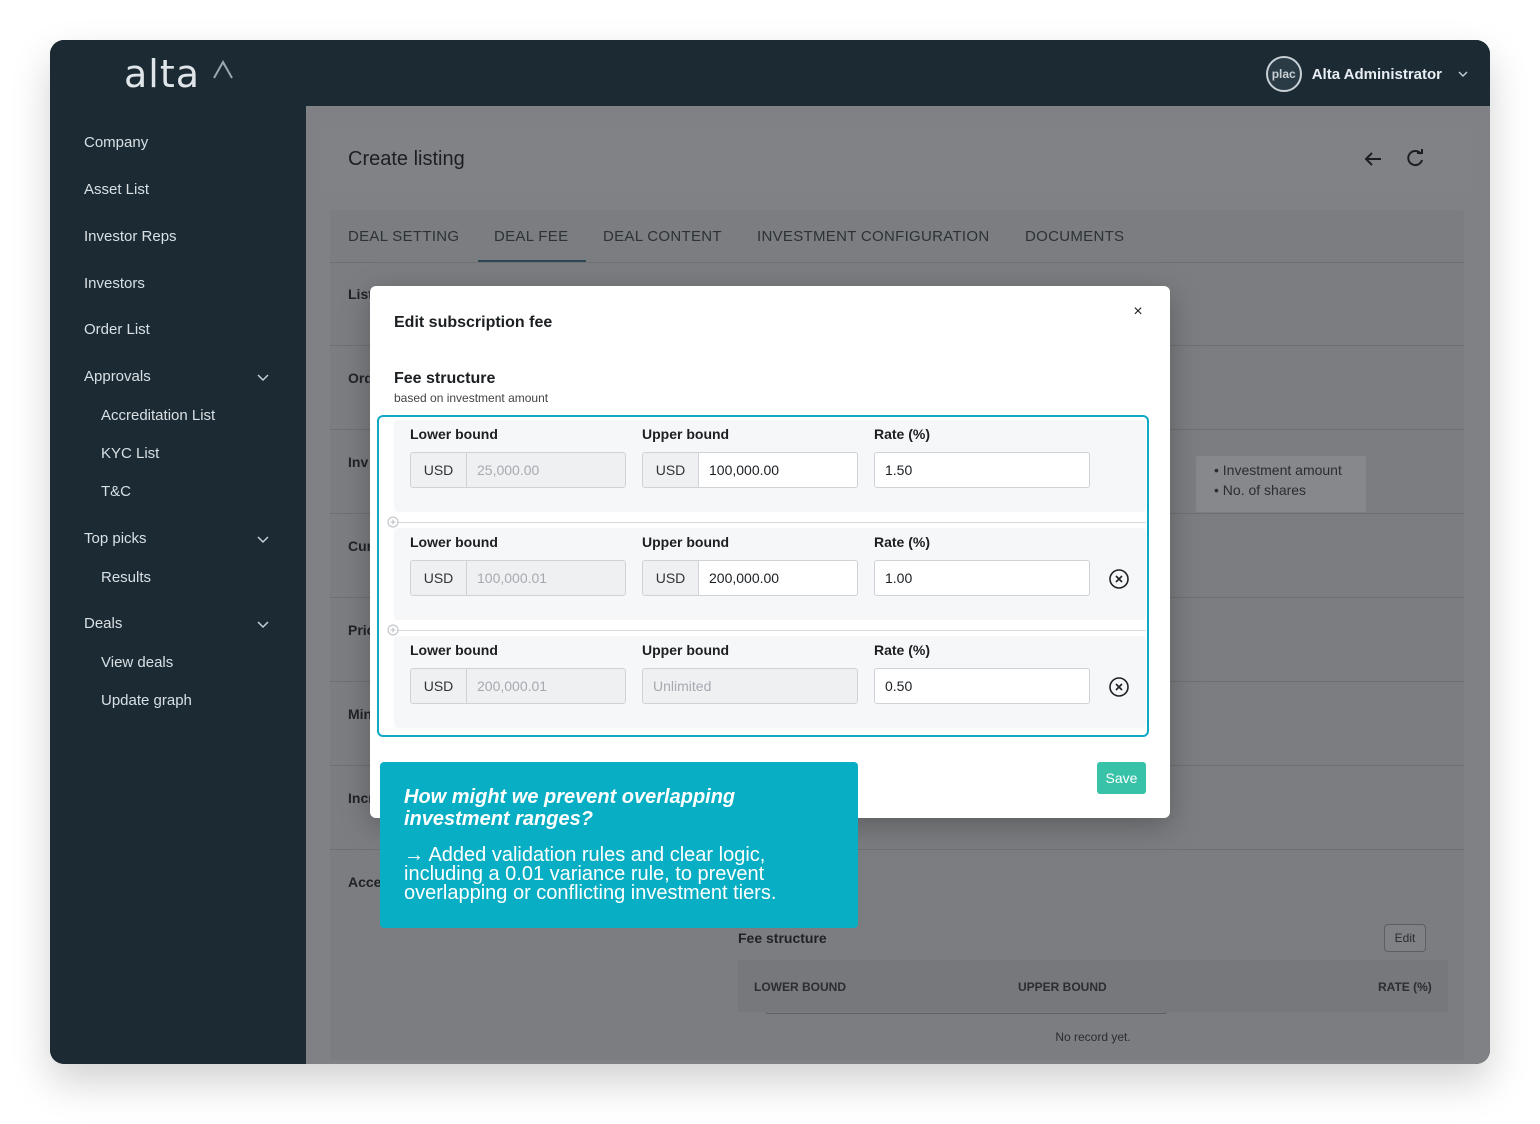  Describe the element at coordinates (445, 378) in the screenshot. I see `fee-structure-heading: Fee structure` at that location.